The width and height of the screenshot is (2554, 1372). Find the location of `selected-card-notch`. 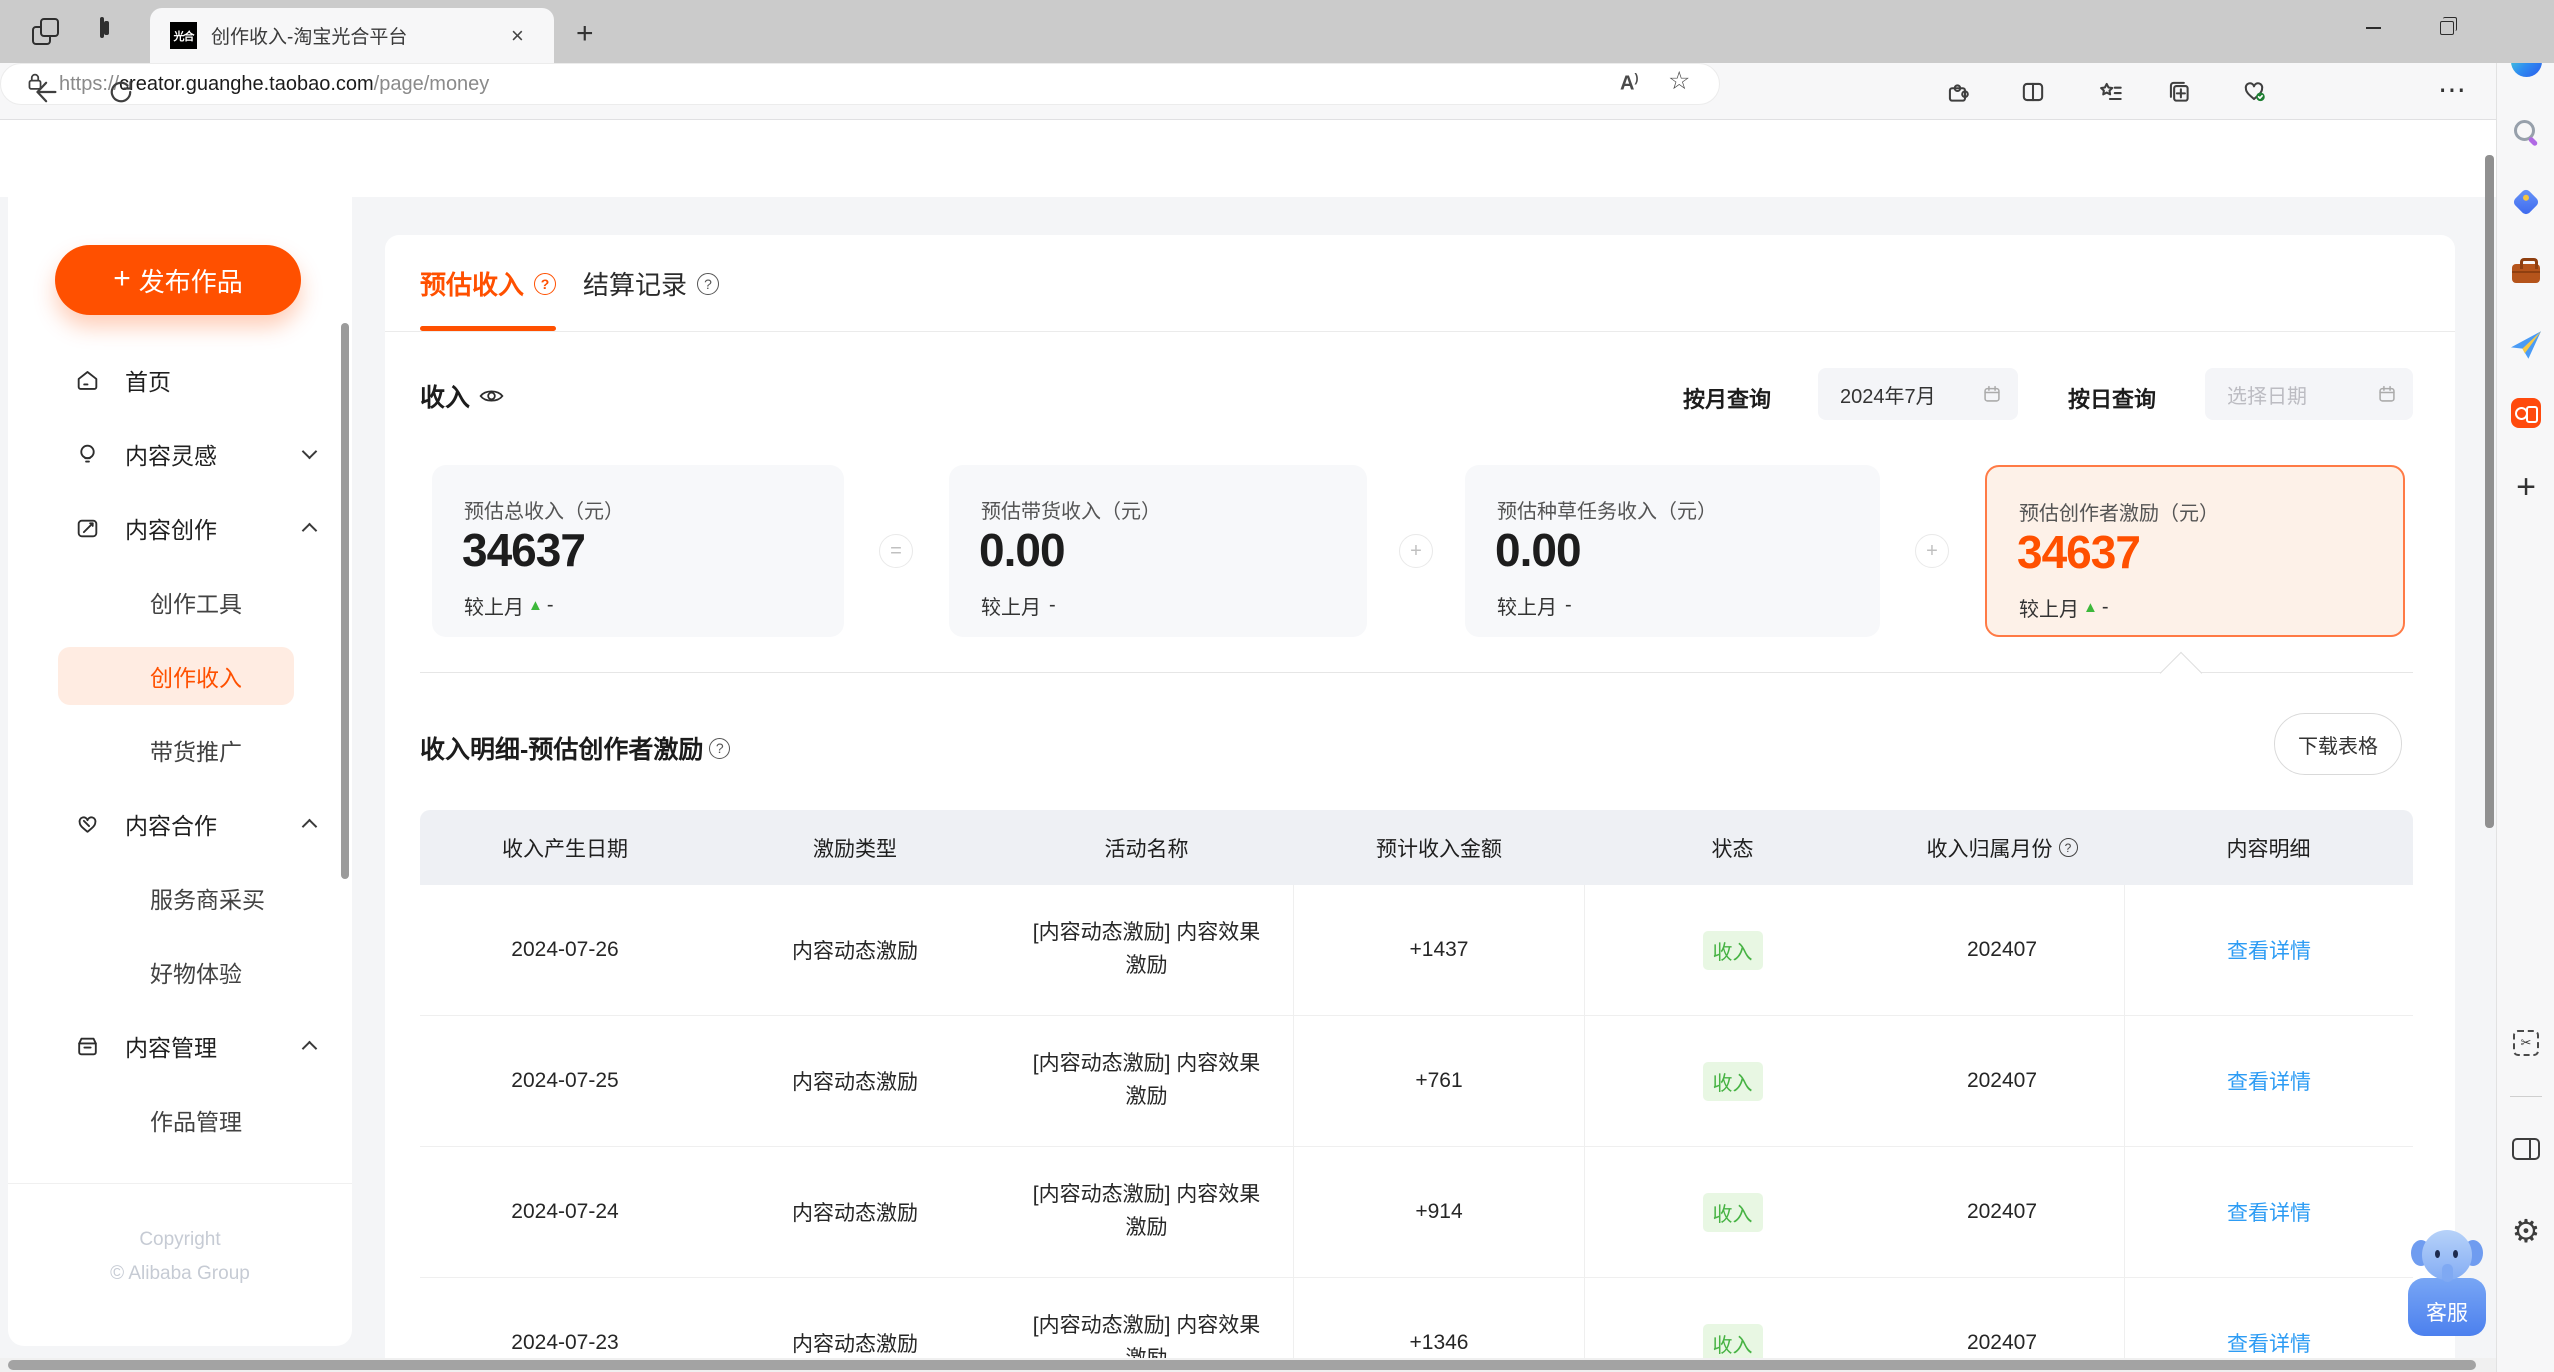

selected-card-notch is located at coordinates (2181, 673).